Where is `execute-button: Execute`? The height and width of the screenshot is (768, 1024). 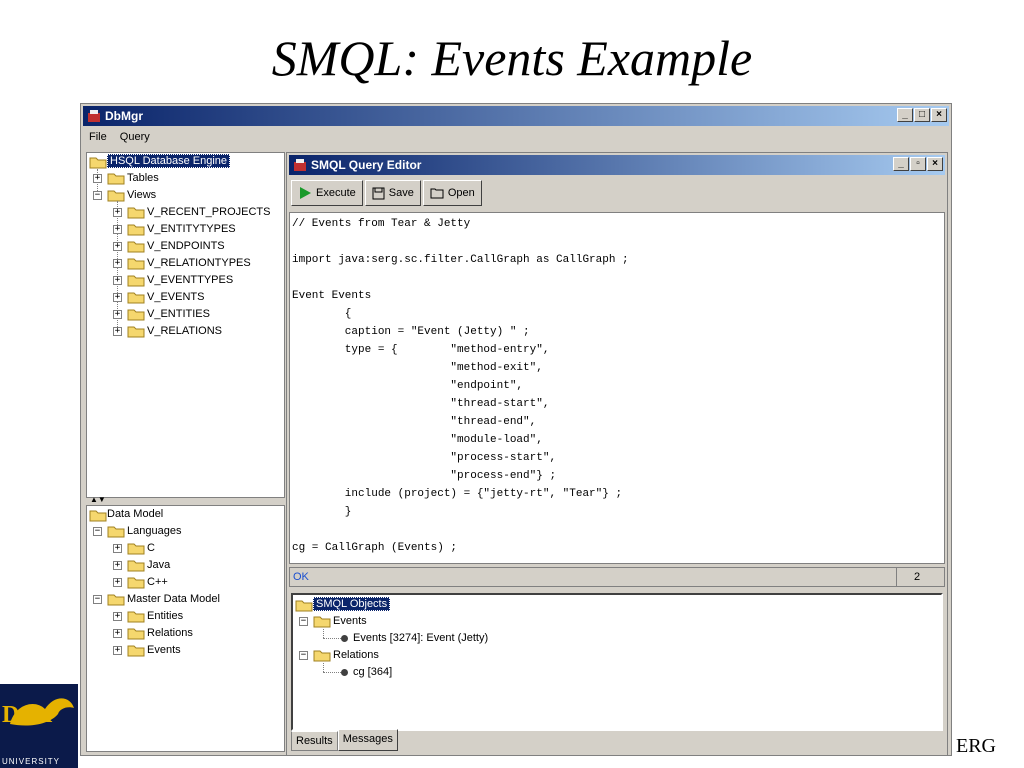 execute-button: Execute is located at coordinates (327, 193).